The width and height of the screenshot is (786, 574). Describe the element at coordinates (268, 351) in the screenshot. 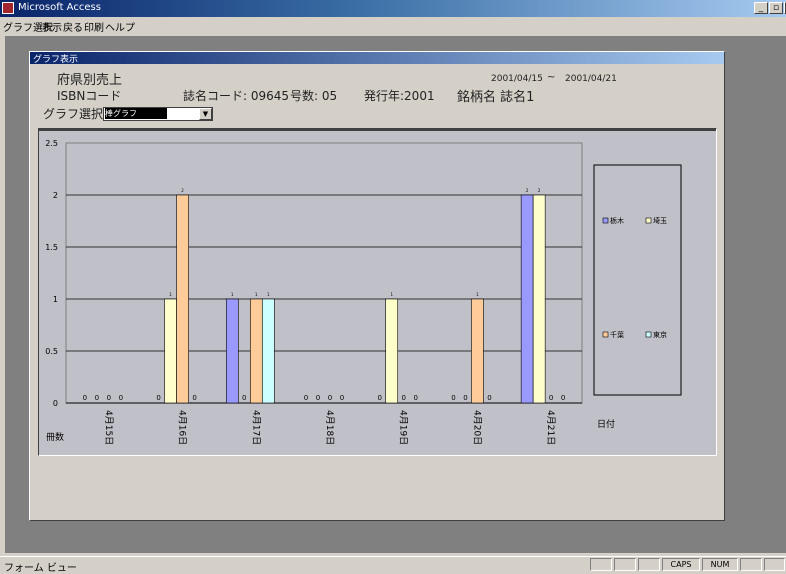

I see `bar-東京` at that location.